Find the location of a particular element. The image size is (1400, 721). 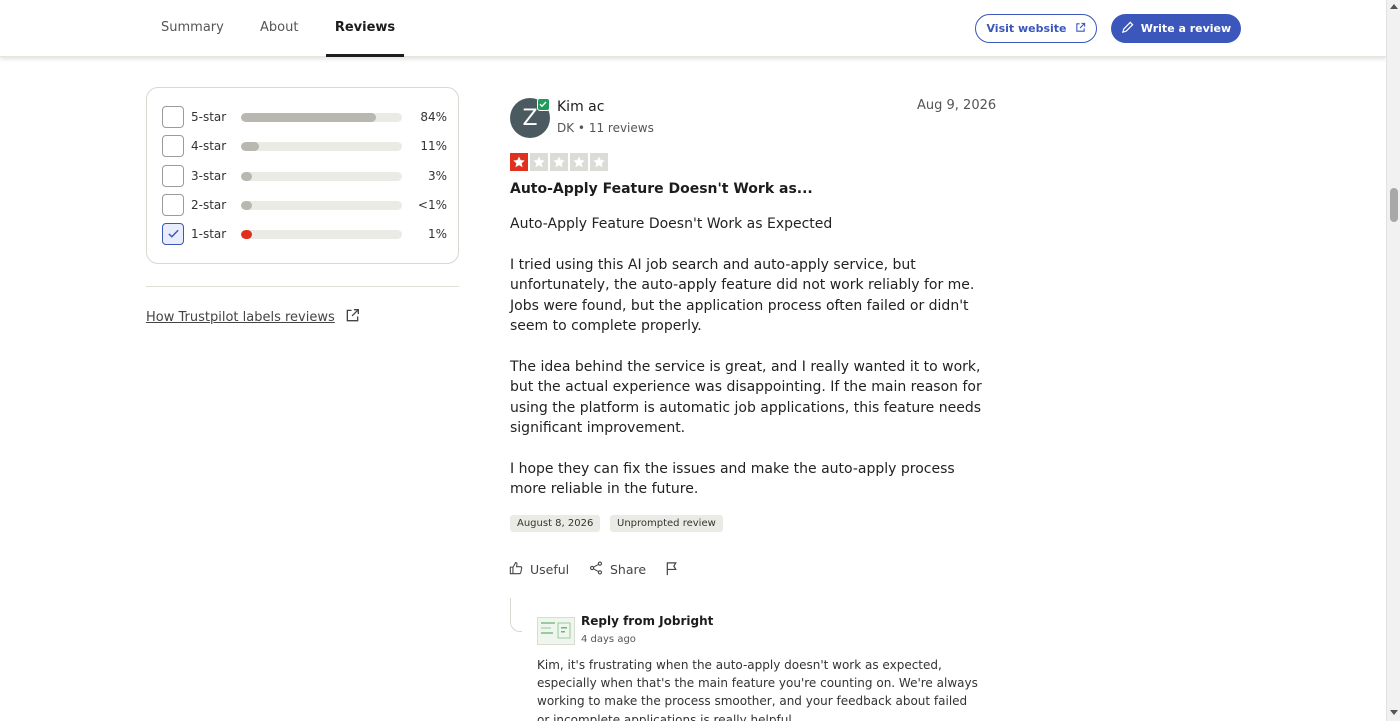

share-button: Share is located at coordinates (617, 569).